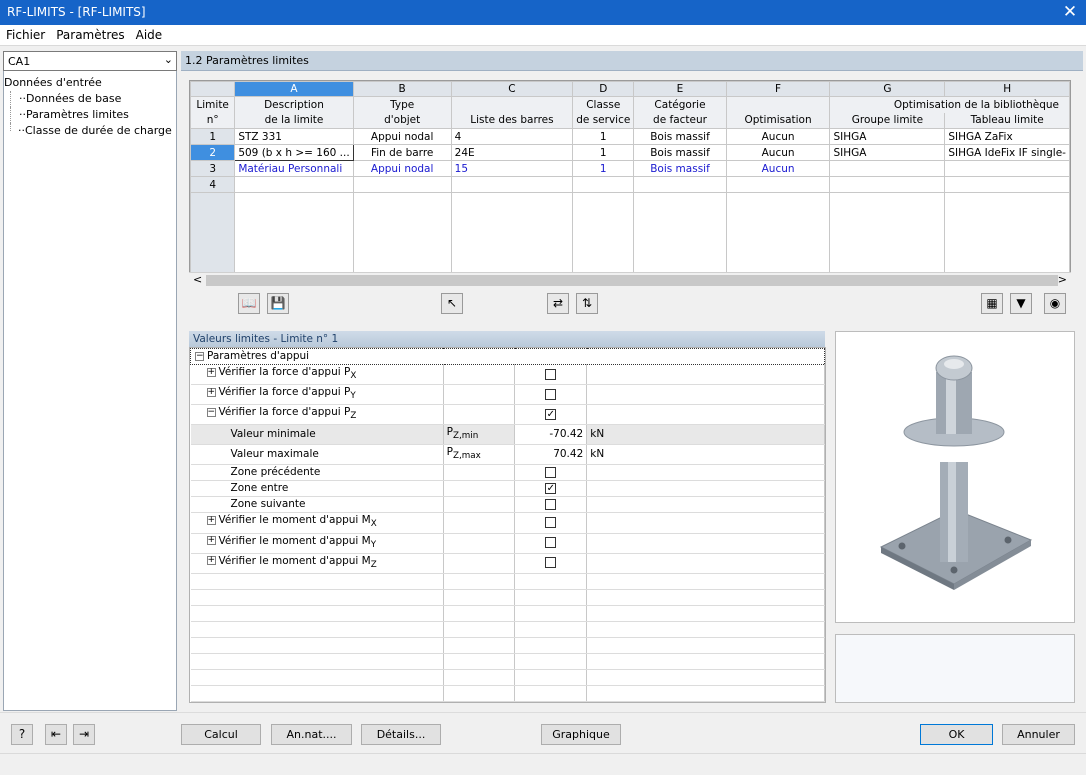 Image resolution: width=1086 pixels, height=775 pixels. Describe the element at coordinates (507, 489) in the screenshot. I see `zone-between-row: Zone entre ✓` at that location.